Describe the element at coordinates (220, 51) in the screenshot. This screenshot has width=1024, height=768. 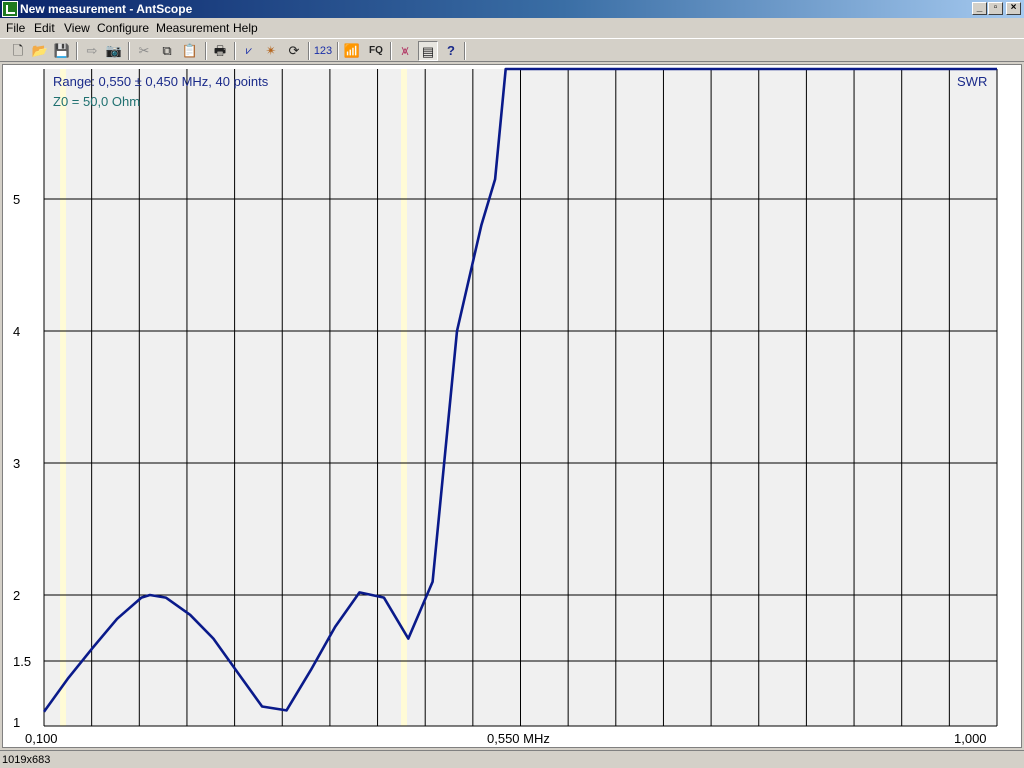
I see `print-icon: 🖶` at that location.